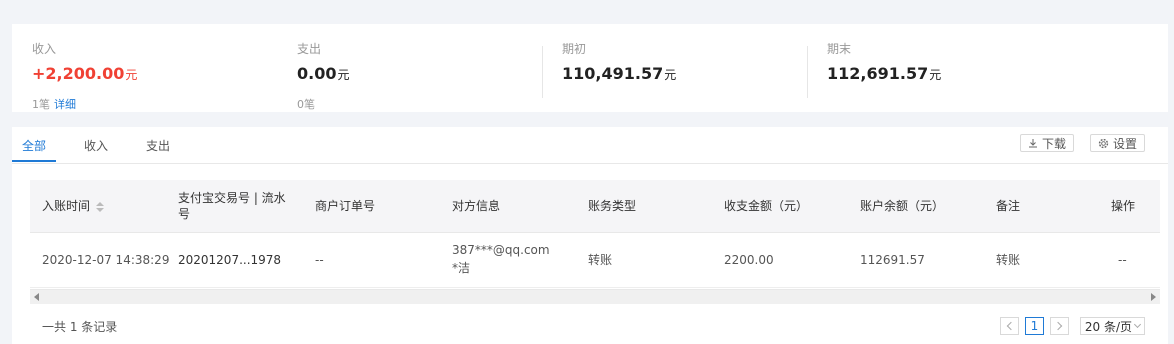 This screenshot has width=1174, height=344. I want to click on tab-bar: 全部 收入 支出 下载 设置, so click(590, 145).